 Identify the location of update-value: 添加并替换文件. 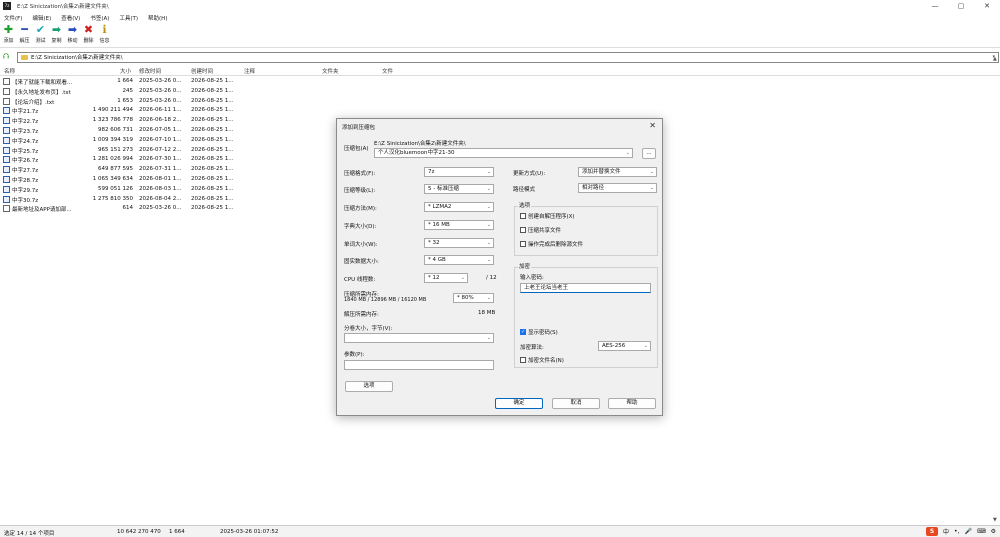
(601, 172).